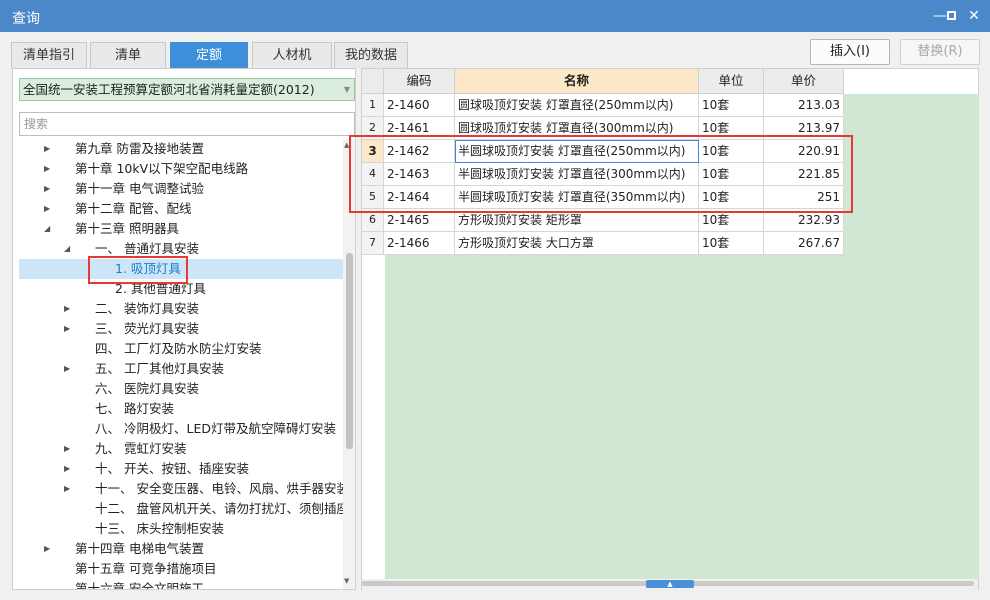 The height and width of the screenshot is (600, 990). I want to click on replace-button: 替换(R), so click(940, 52).